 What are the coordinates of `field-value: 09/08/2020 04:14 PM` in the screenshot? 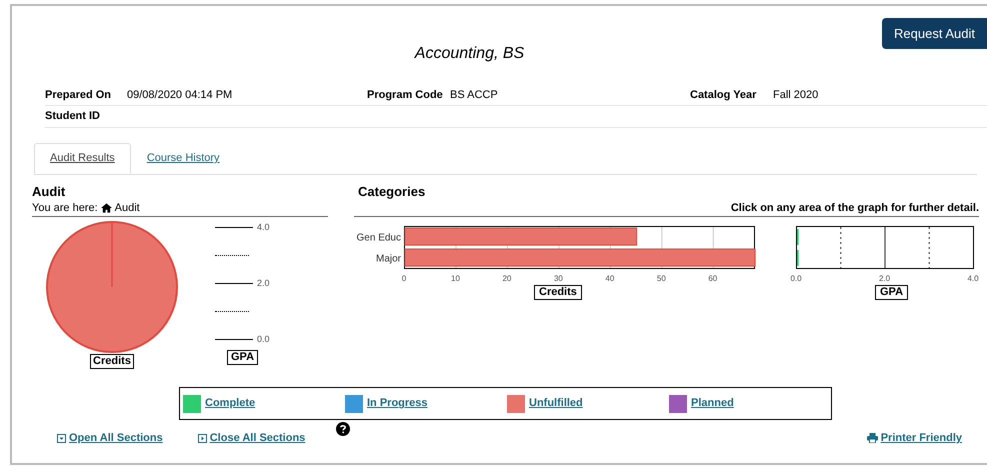 It's located at (180, 96).